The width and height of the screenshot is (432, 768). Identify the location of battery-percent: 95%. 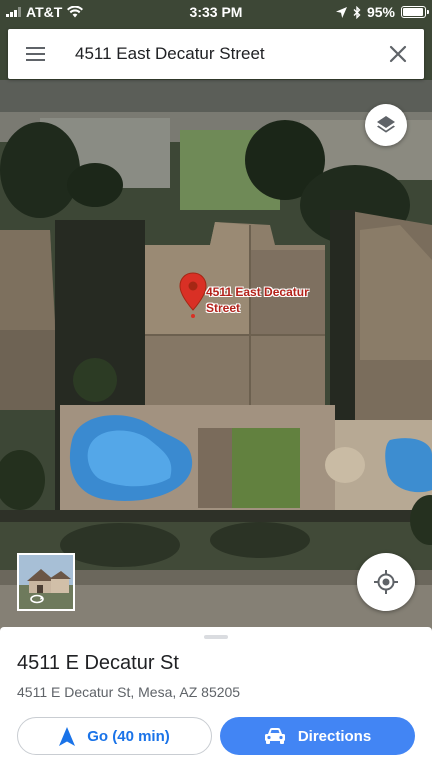
(380, 12).